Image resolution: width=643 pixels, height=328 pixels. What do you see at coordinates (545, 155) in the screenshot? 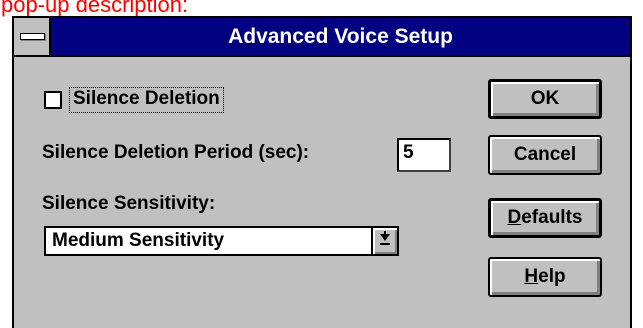
I see `cancel-button: Cancel` at bounding box center [545, 155].